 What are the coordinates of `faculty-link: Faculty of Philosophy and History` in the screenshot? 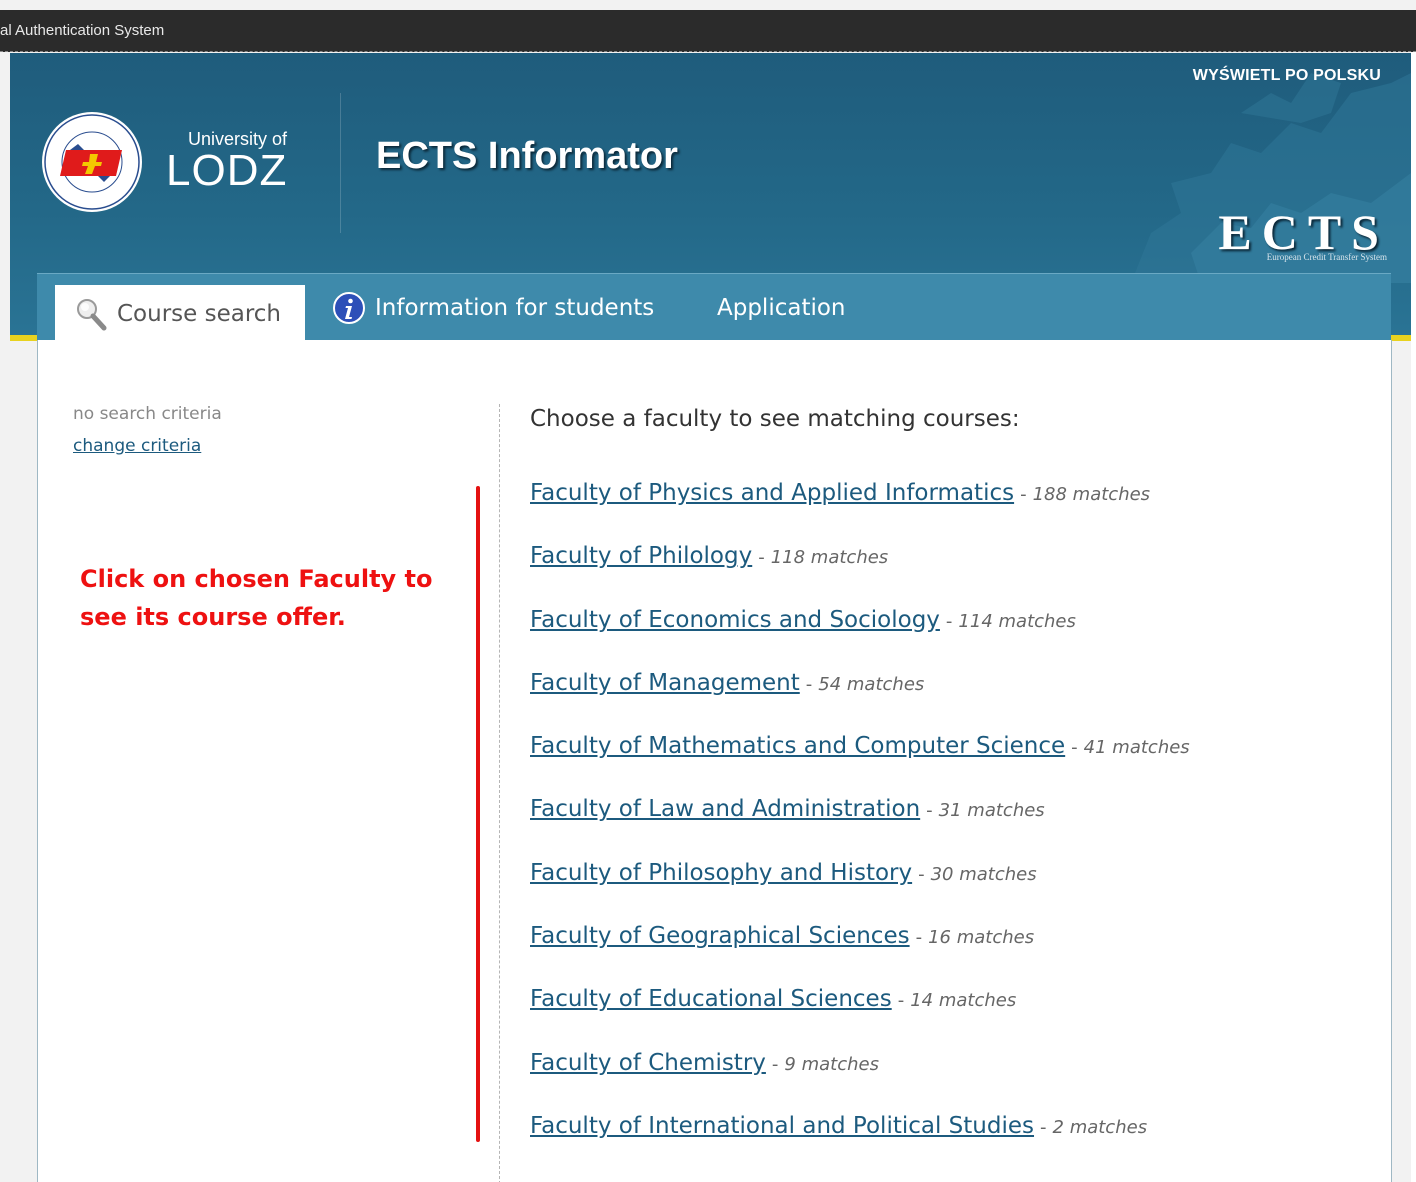 It's located at (721, 873).